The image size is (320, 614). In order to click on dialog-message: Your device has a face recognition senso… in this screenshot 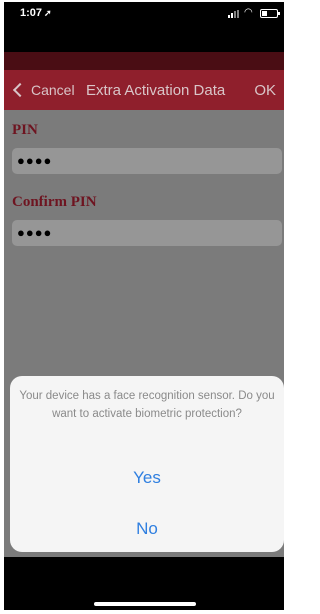, I will do `click(147, 405)`.